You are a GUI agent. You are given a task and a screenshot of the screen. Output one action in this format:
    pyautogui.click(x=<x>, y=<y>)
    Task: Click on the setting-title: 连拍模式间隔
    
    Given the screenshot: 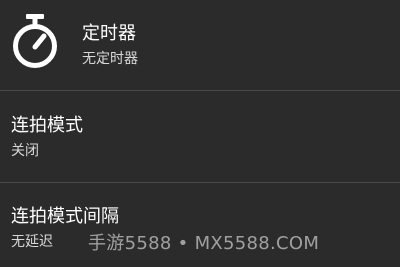 What is the action you would take?
    pyautogui.click(x=65, y=216)
    